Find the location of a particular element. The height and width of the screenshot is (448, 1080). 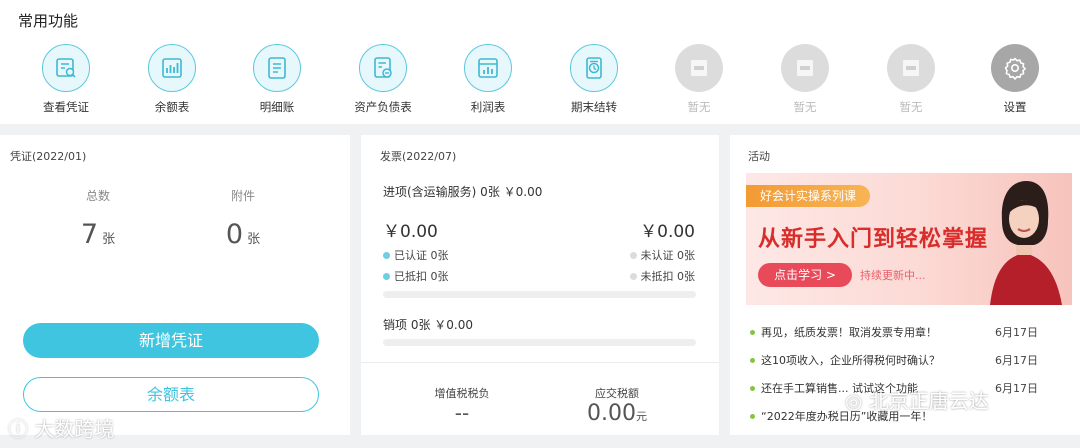

func-placeholder-2: 暂无 is located at coordinates (805, 79).